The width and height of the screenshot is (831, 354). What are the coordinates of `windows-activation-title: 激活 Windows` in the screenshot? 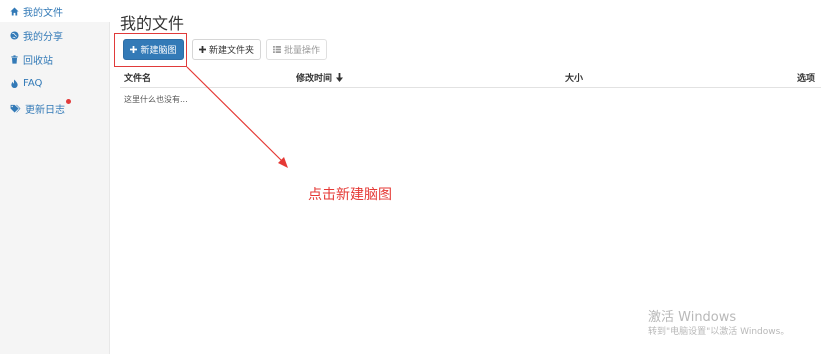 It's located at (692, 317).